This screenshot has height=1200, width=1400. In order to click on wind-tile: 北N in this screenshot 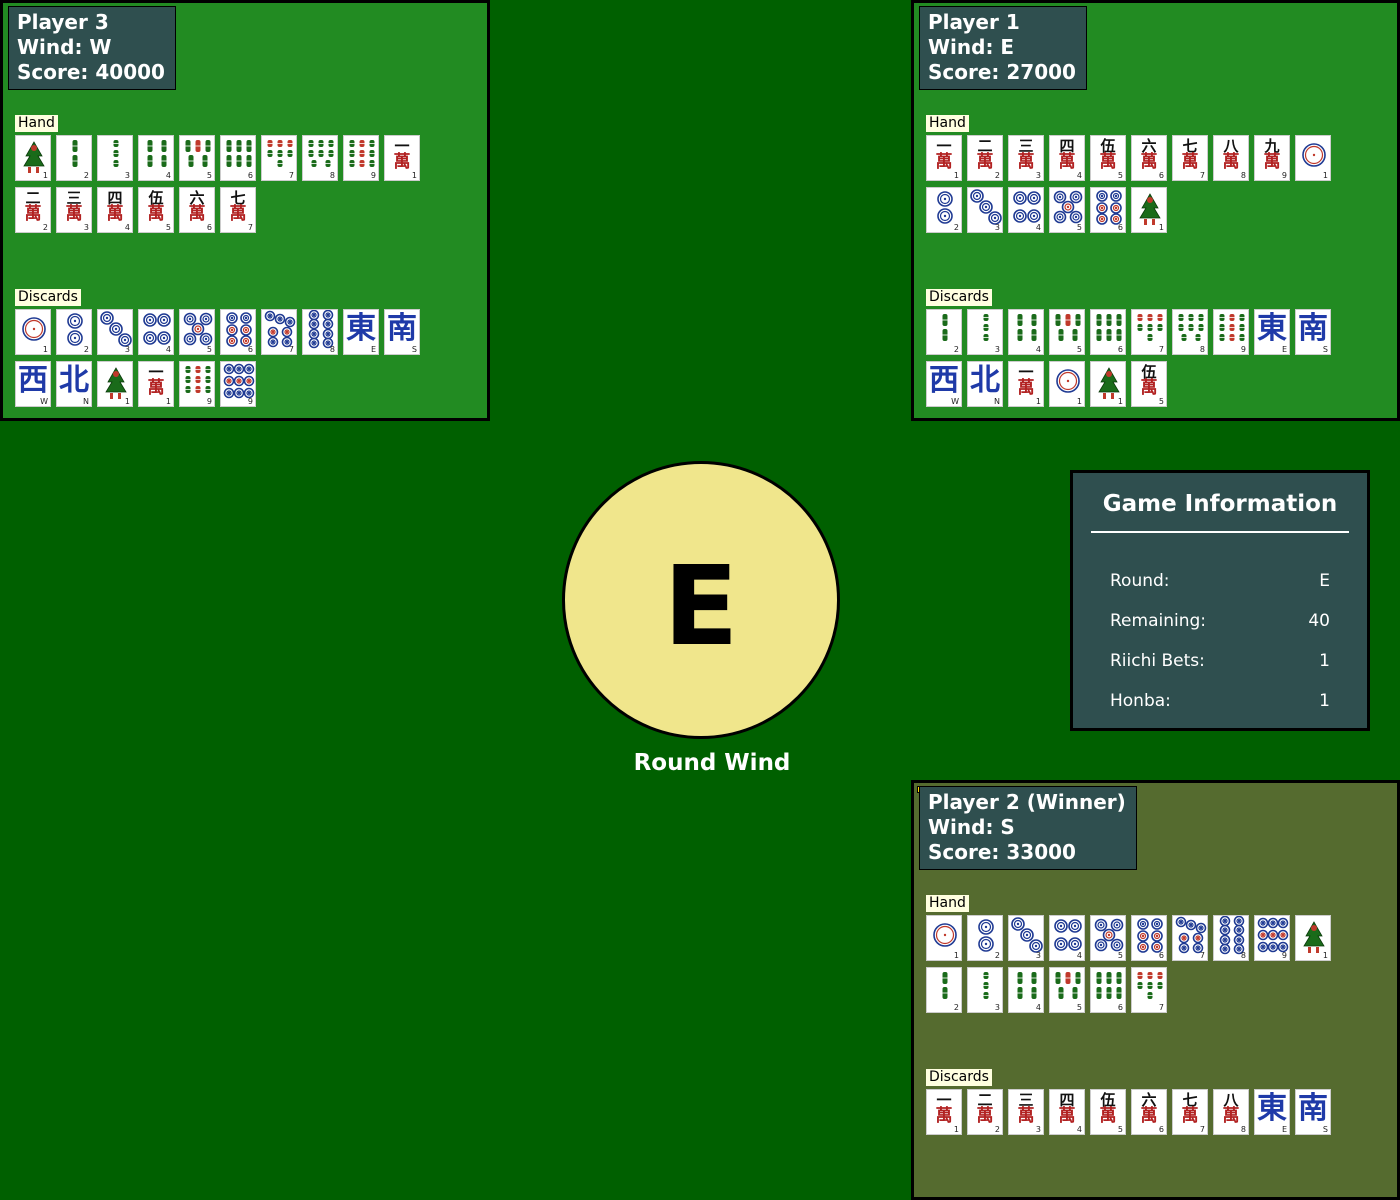, I will do `click(74, 384)`.